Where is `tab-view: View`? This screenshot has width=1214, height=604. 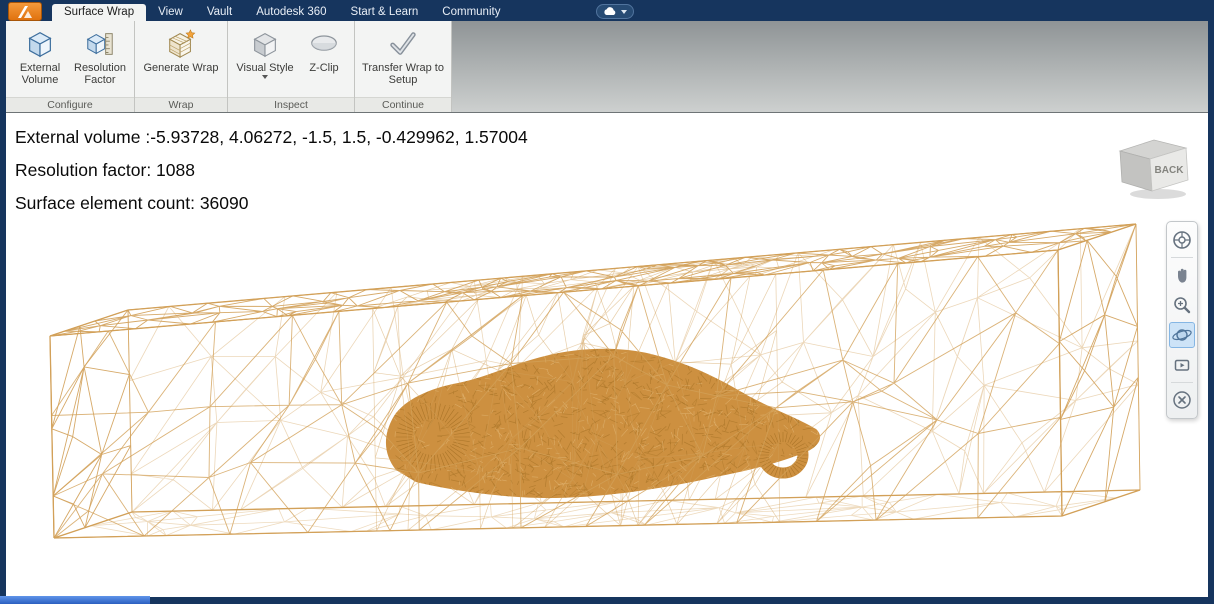 tab-view: View is located at coordinates (170, 12).